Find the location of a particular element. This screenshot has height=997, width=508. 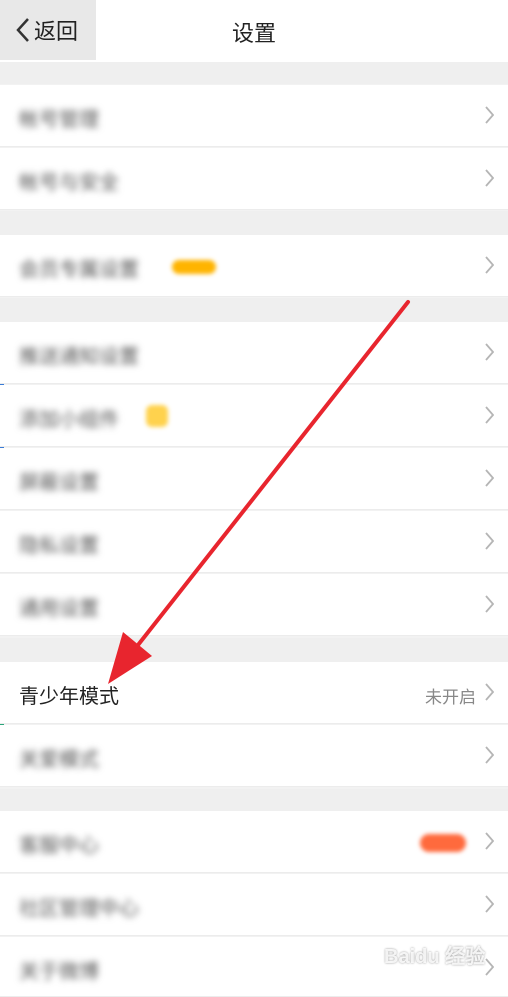

settings-row-push-notifications: 推送通知设置 is located at coordinates (254, 353).